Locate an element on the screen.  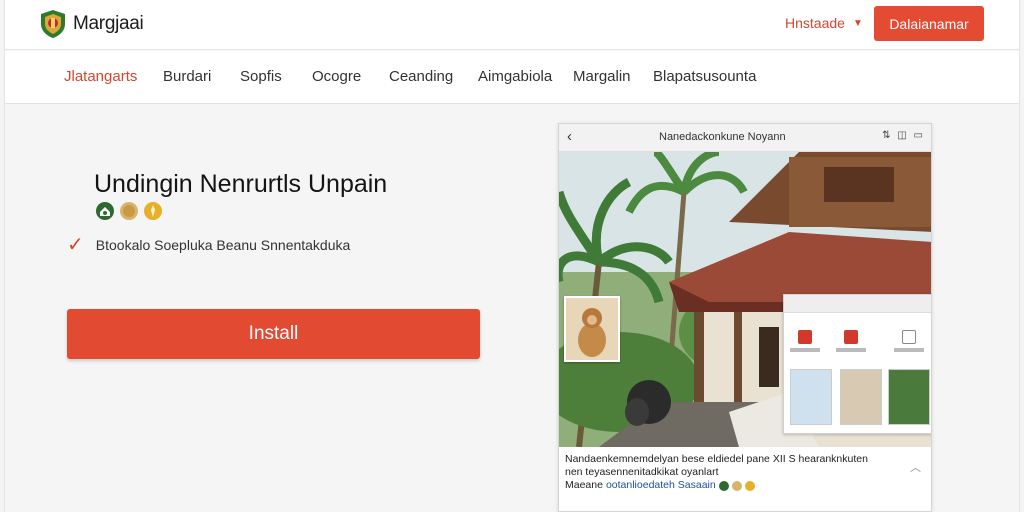
app-icon-red is located at coordinates (805, 337).